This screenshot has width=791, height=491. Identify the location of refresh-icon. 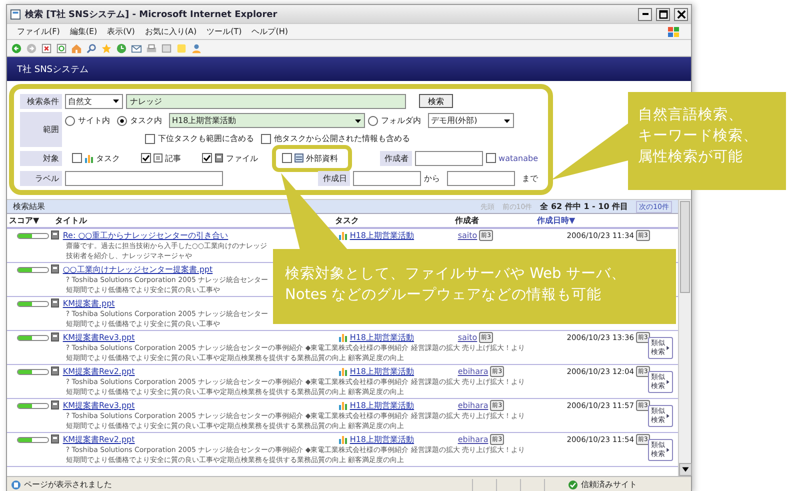
(61, 48).